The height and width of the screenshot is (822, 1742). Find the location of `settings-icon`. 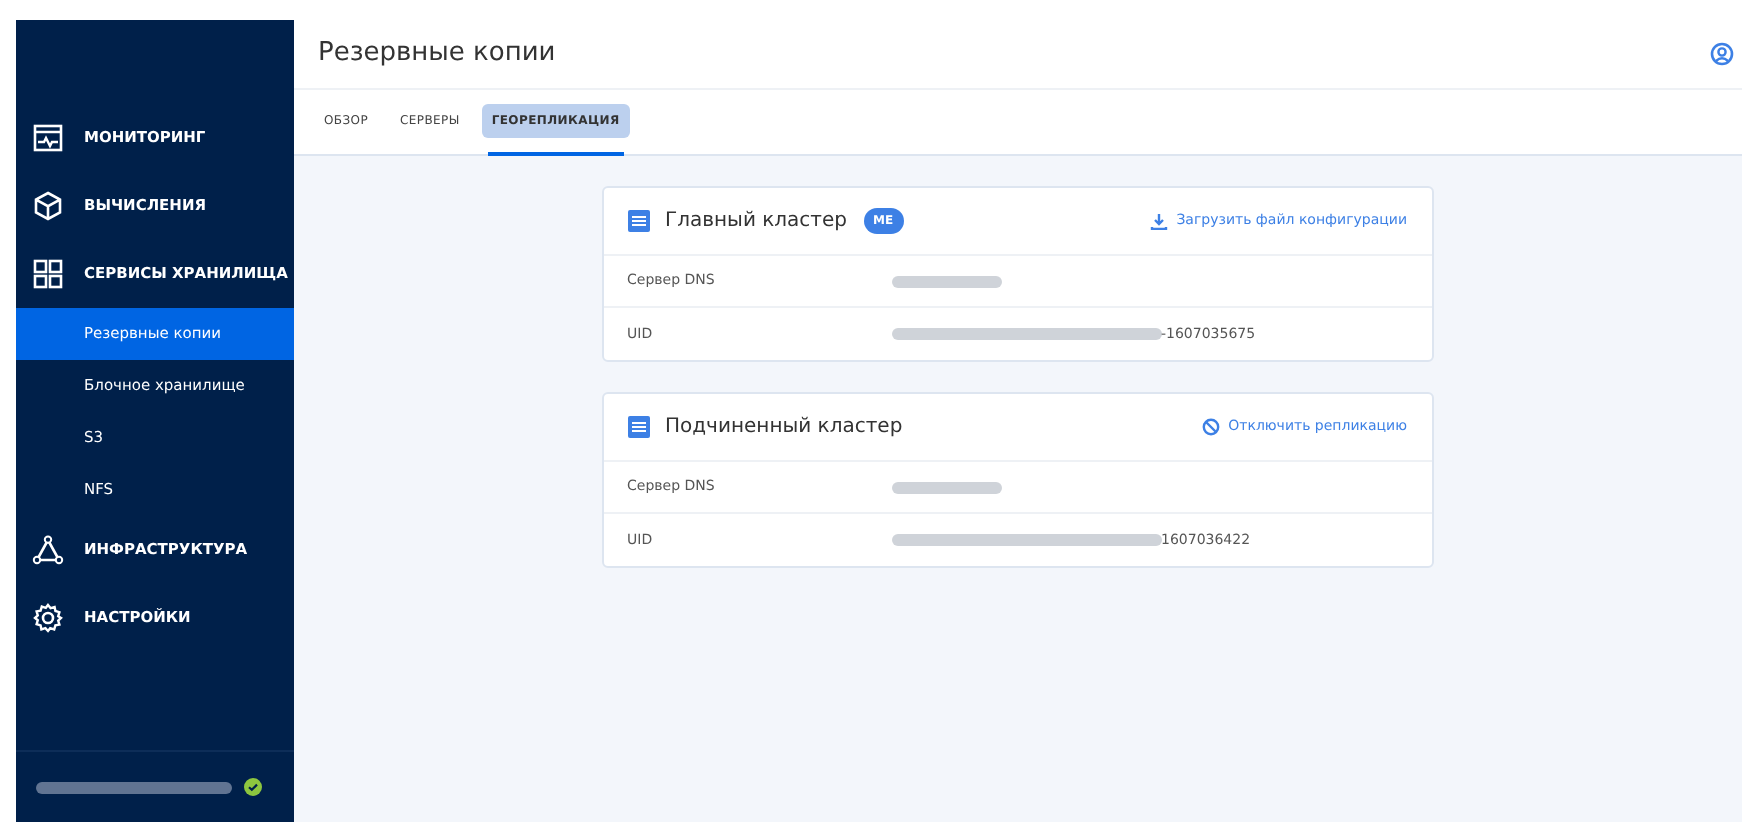

settings-icon is located at coordinates (48, 618).